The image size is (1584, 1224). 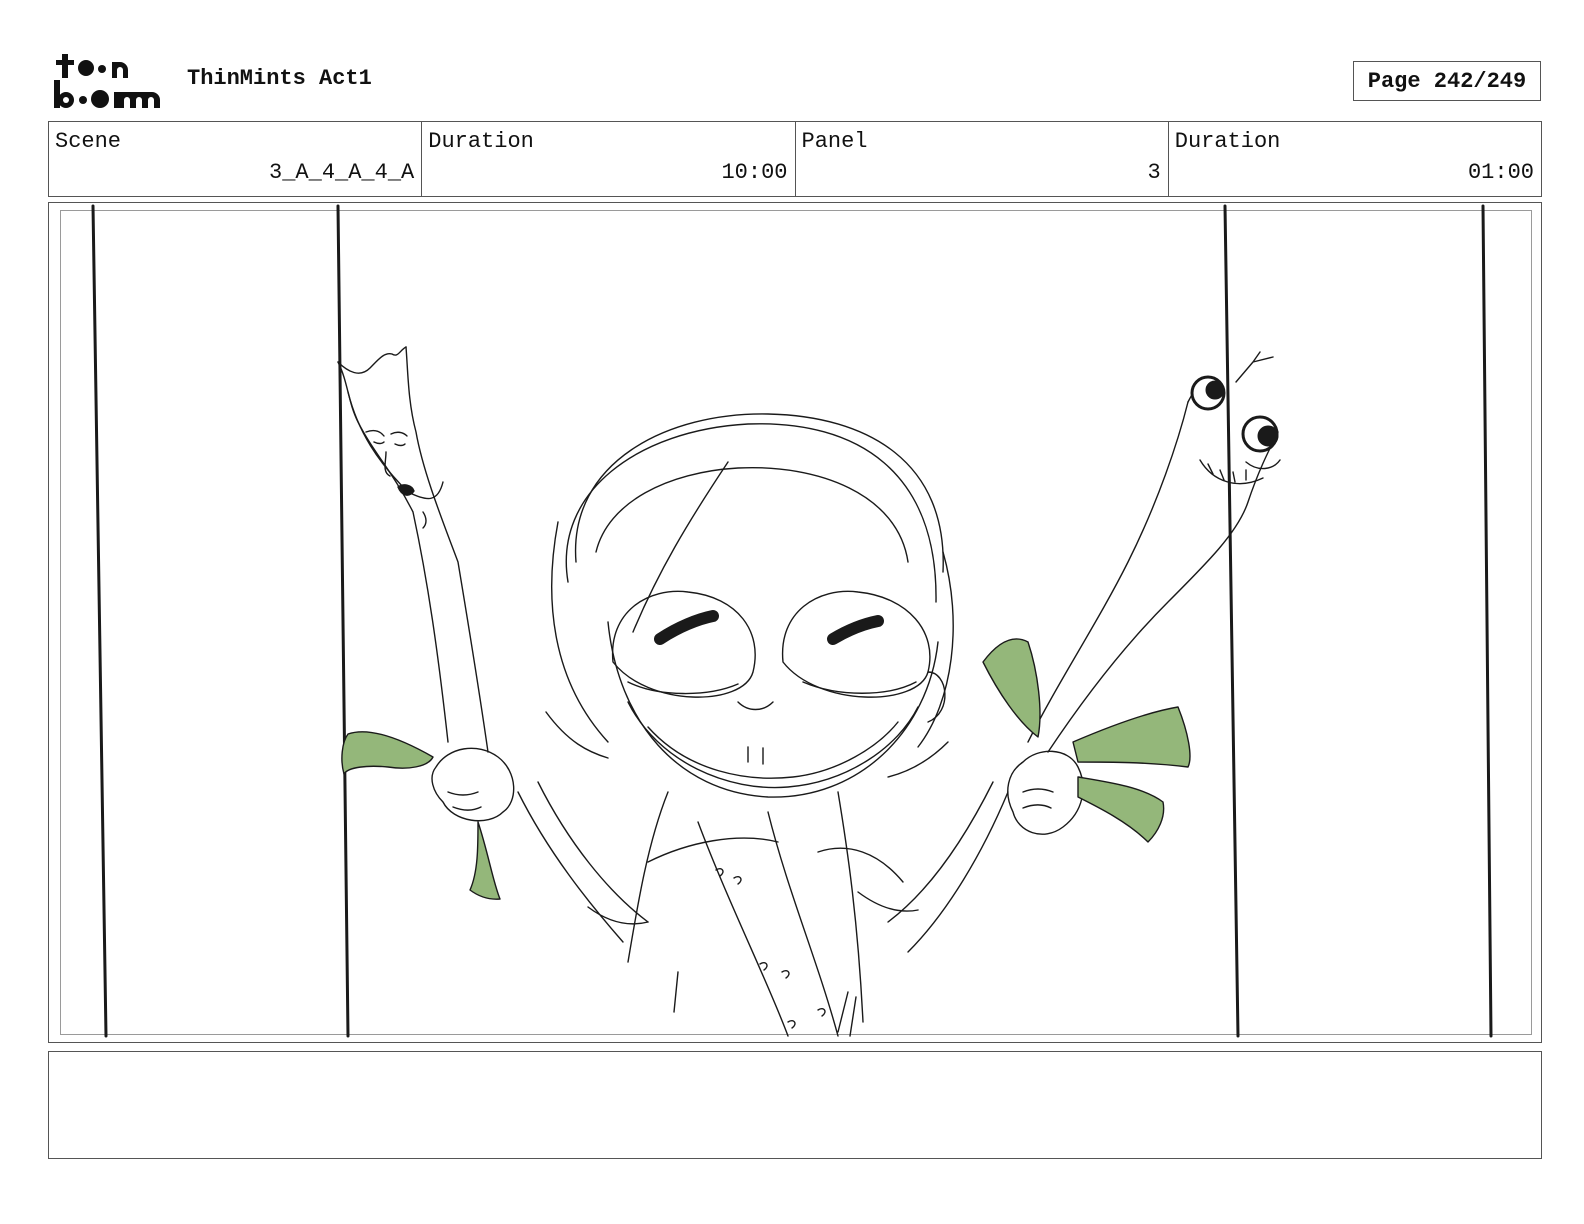 What do you see at coordinates (279, 78) in the screenshot?
I see `project-title: ThinMints Act1` at bounding box center [279, 78].